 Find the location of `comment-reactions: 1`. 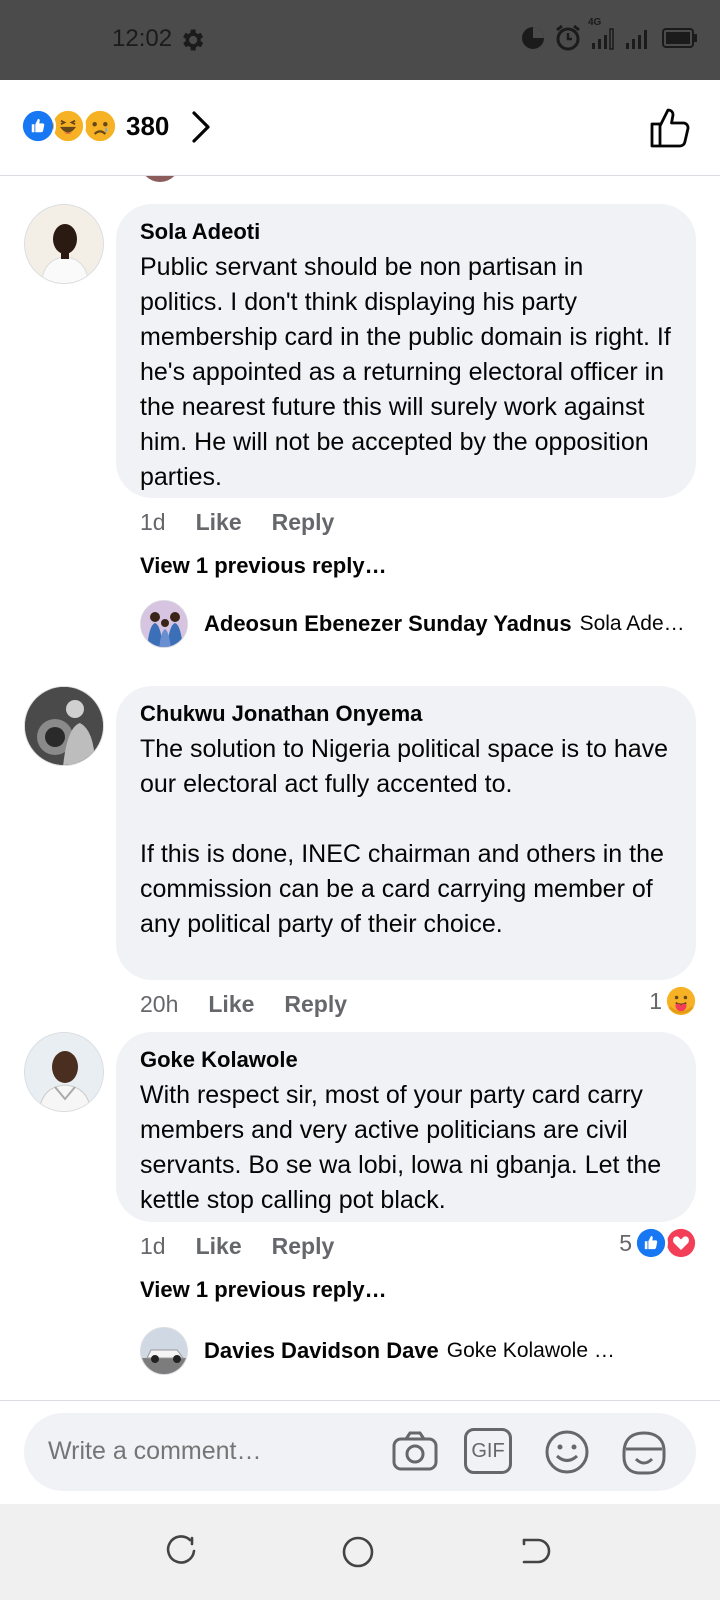

comment-reactions: 1 is located at coordinates (673, 1001).